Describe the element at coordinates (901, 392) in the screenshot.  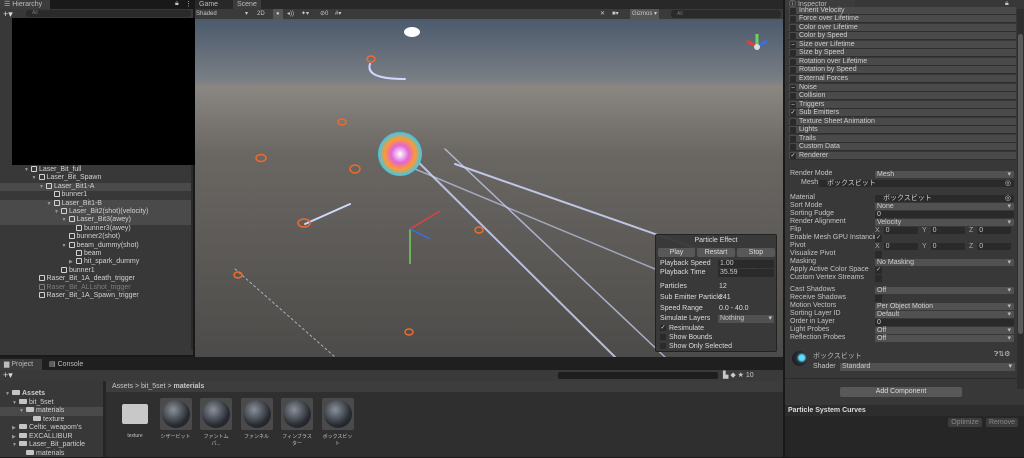
I see `add-component-button: Add Component` at that location.